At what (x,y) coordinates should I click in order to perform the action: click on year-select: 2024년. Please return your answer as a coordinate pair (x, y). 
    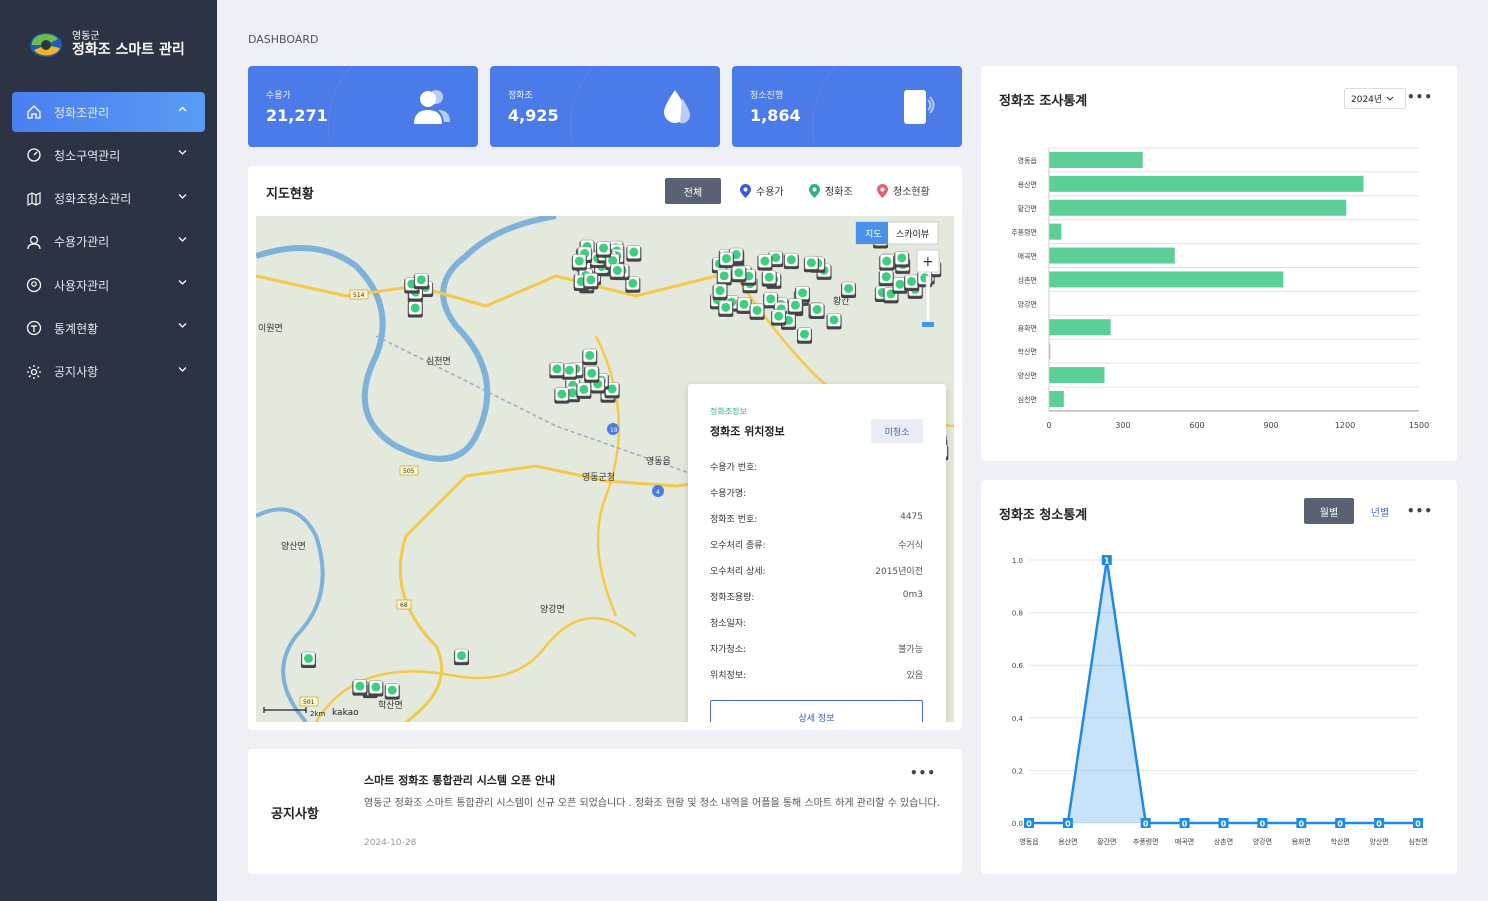
    Looking at the image, I should click on (1375, 98).